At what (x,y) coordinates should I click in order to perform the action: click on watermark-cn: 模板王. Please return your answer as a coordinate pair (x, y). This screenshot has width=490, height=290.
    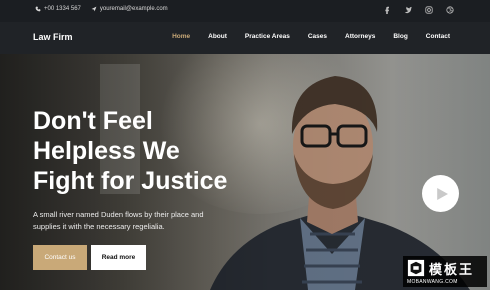
    Looking at the image, I should click on (452, 269).